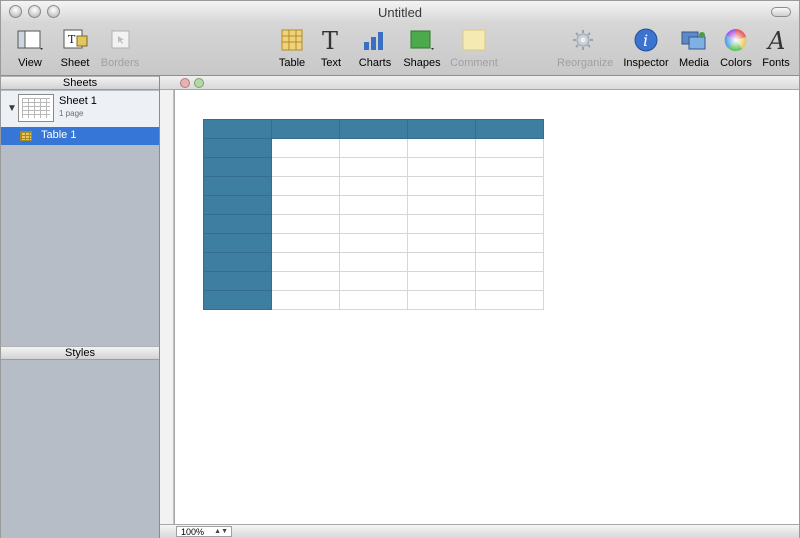 This screenshot has height=538, width=800. I want to click on comment-button: Comment, so click(474, 48).